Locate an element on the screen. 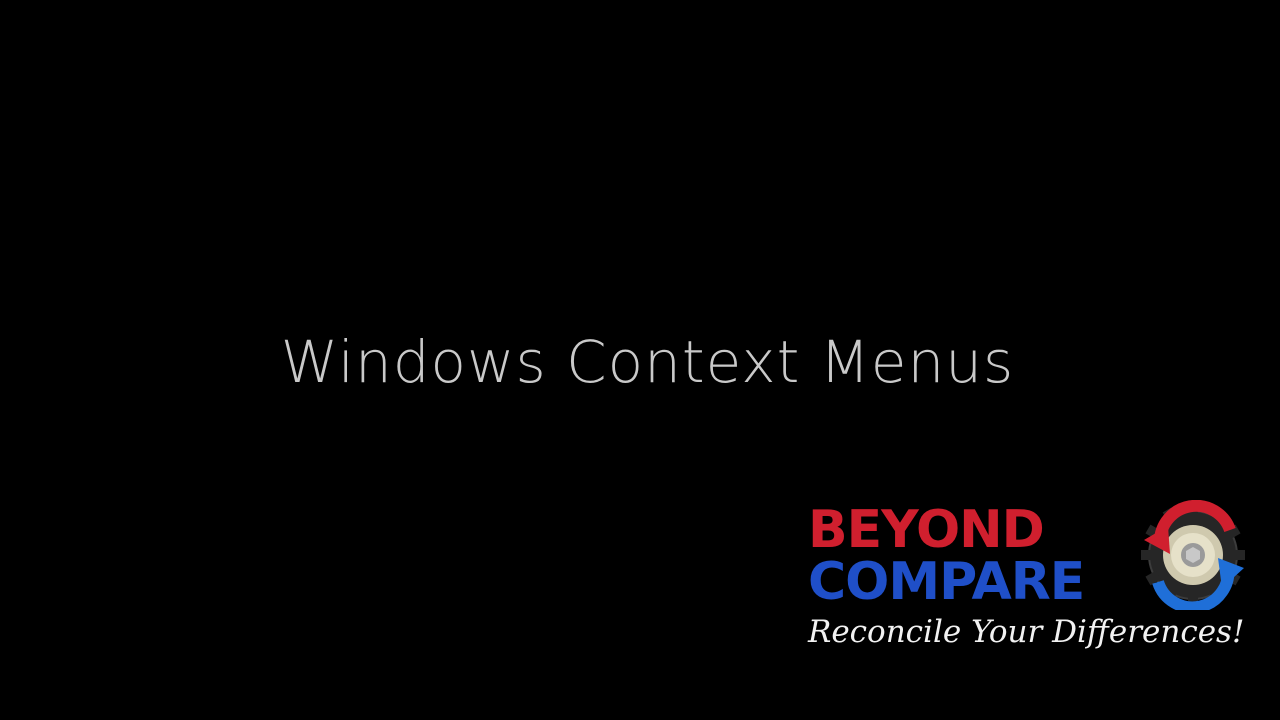 This screenshot has height=720, width=1280. logo-tagline: Reconcile Your Differences! is located at coordinates (1026, 632).